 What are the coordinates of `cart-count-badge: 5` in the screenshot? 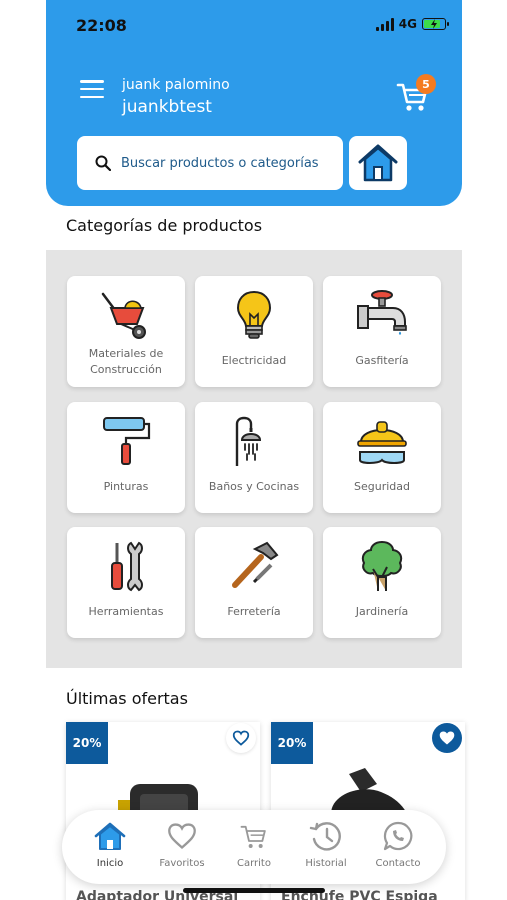 It's located at (426, 84).